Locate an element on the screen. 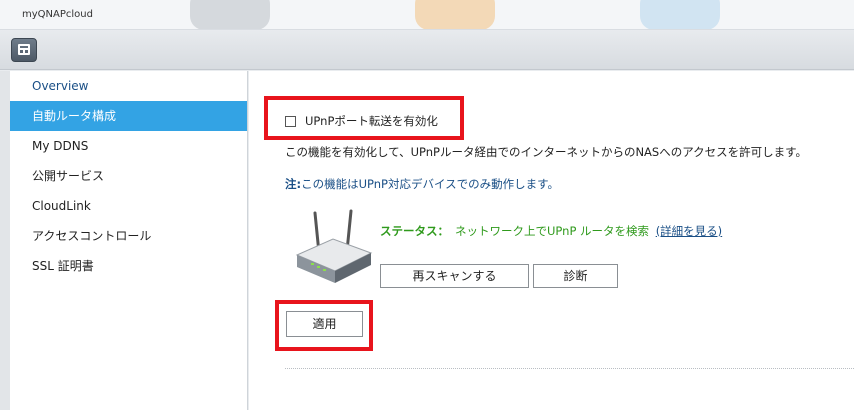 The height and width of the screenshot is (410, 854). sidebar-item-auto-router-config: 自動ルータ構成 is located at coordinates (128, 116).